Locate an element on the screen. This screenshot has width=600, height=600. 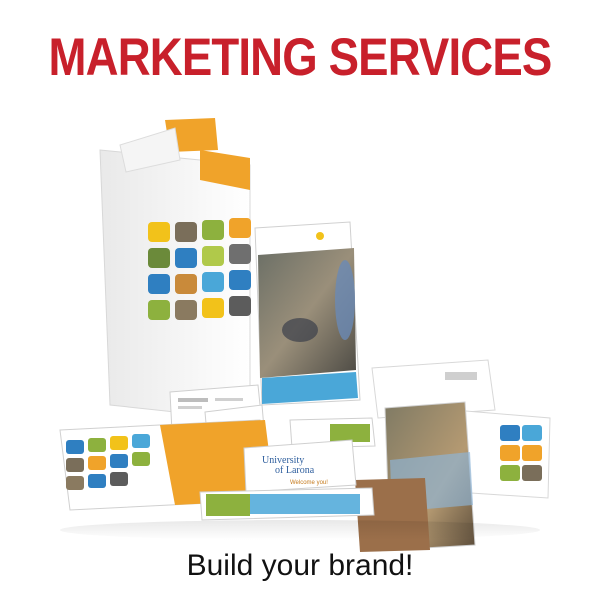
page-tagline: Build your brand! is located at coordinates (300, 565).